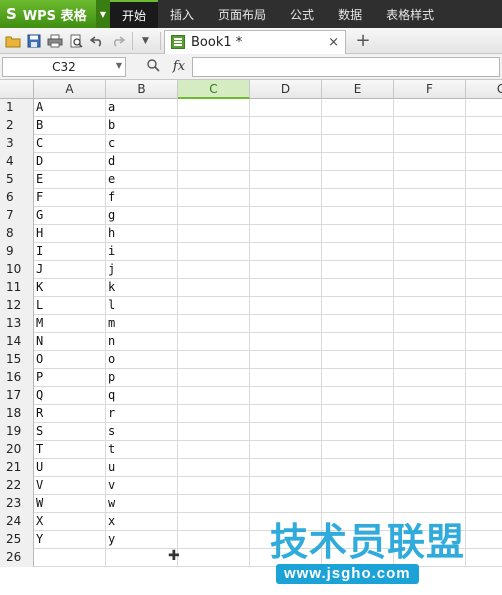 This screenshot has width=502, height=595. Describe the element at coordinates (142, 540) in the screenshot. I see `grid-cell: y` at that location.